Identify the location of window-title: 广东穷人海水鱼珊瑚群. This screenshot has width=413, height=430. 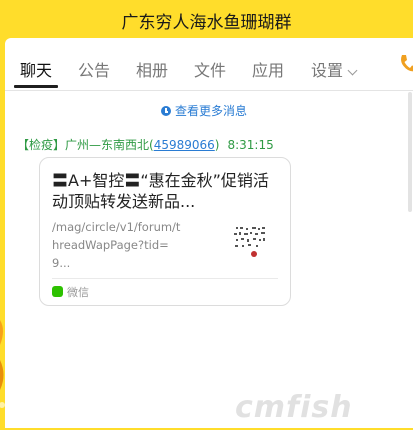
(206, 23).